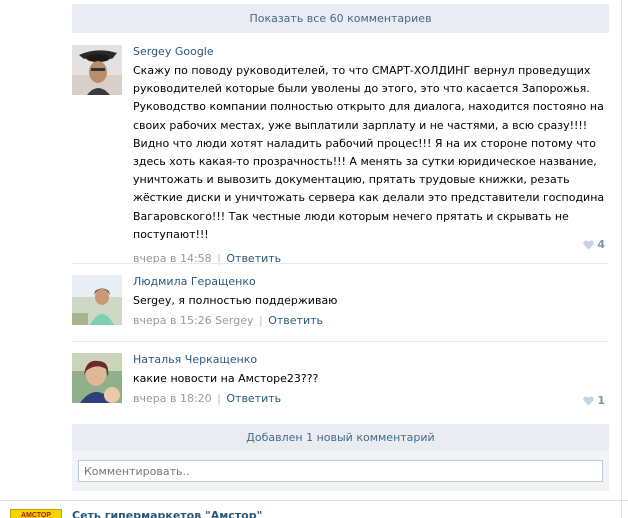  I want to click on next-post-logo: АМСТОР, so click(36, 513).